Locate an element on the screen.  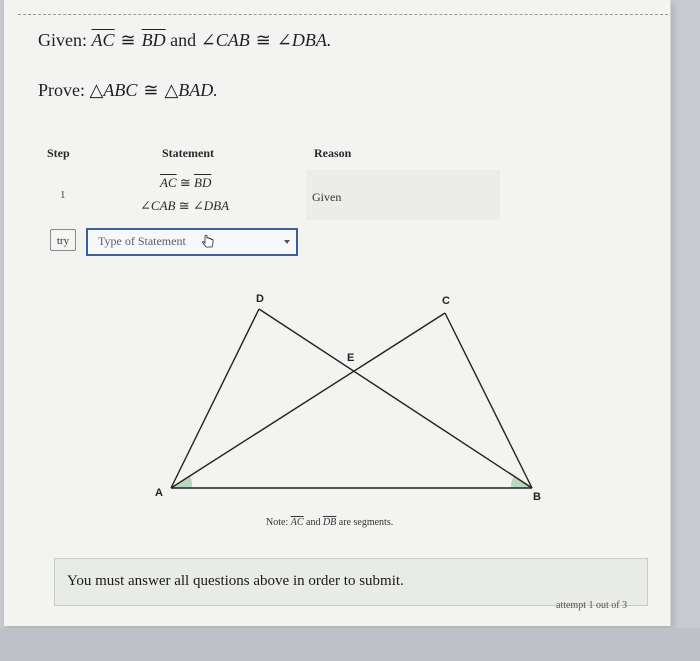
vertex-label-b: B is located at coordinates (537, 497).